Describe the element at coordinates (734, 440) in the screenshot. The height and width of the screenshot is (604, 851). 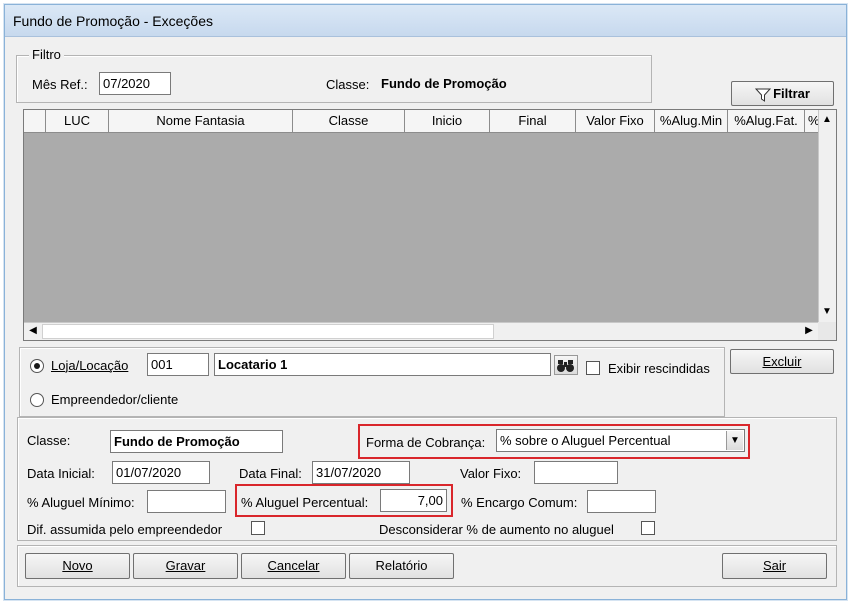
I see `chevron-down-icon: ▼` at that location.